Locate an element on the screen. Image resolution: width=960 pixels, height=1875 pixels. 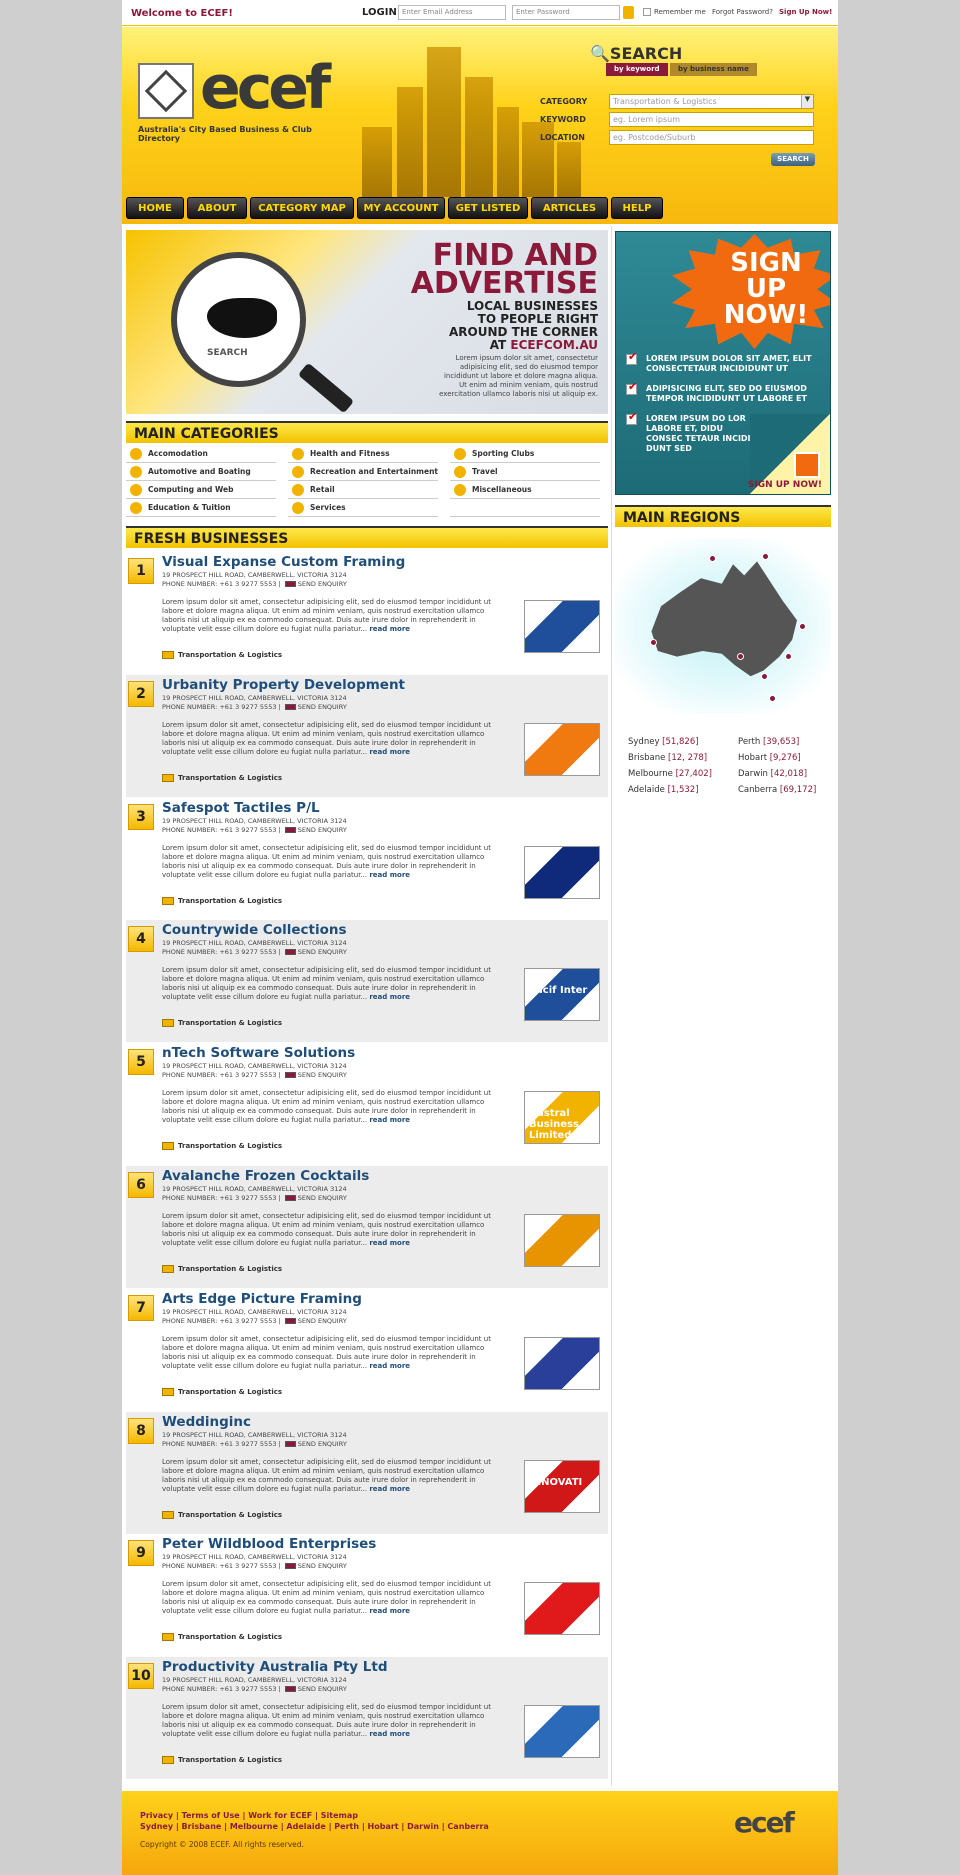
ecef-arrow-icon is located at coordinates (807, 465).